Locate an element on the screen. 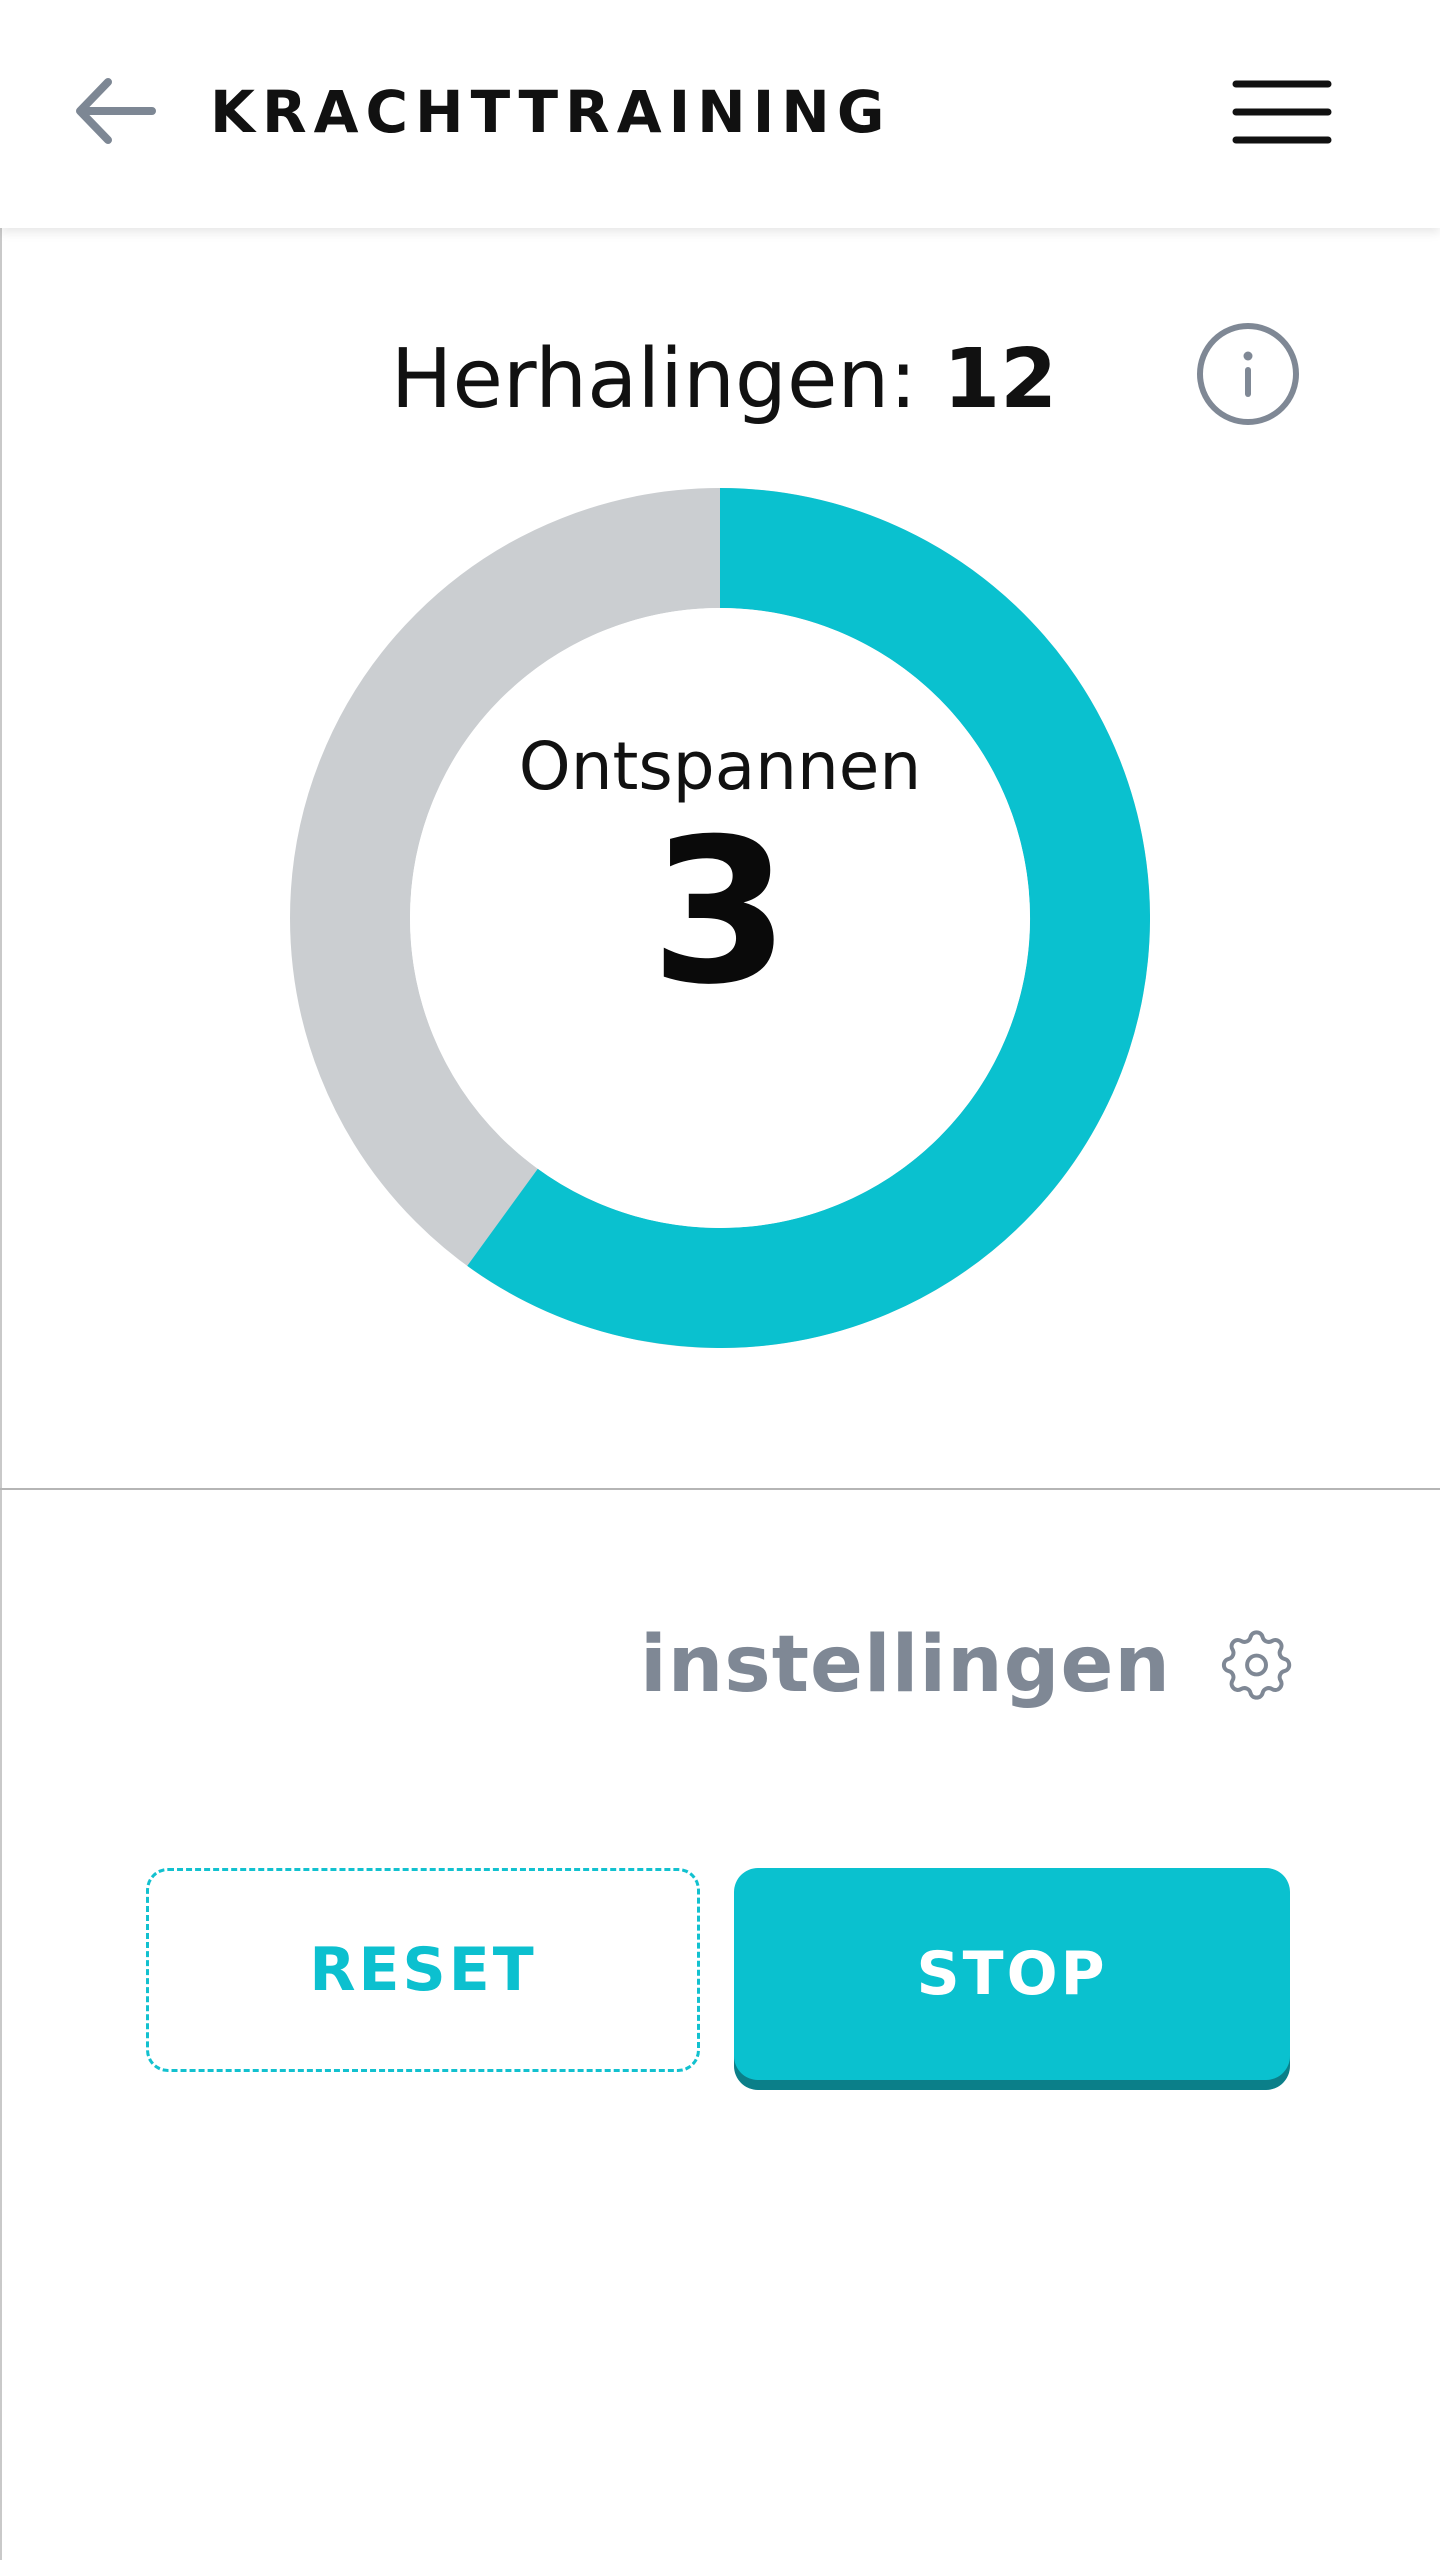 This screenshot has height=2560, width=1440. repetitions-text: Herhalingen: 12 is located at coordinates (724, 379).